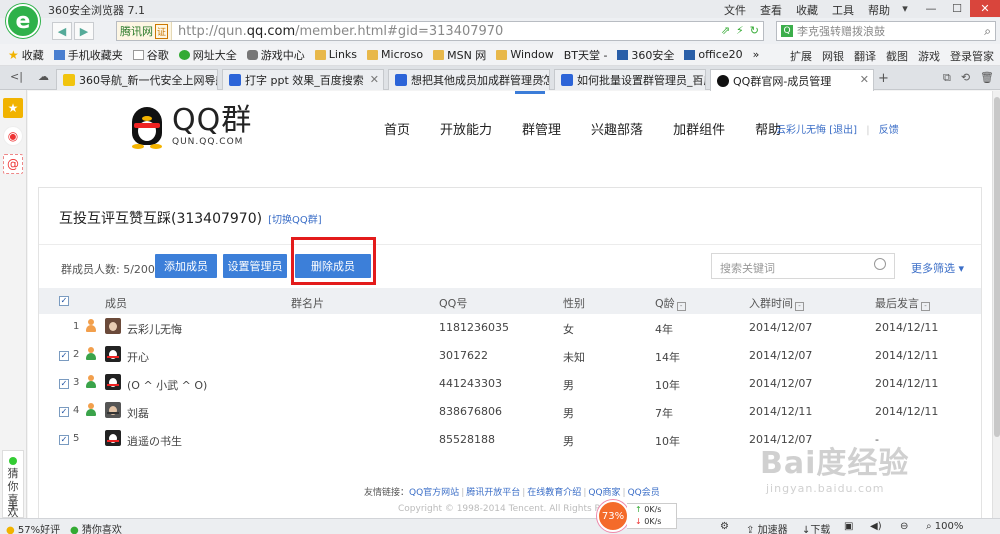 This screenshot has height=534, width=1000. Describe the element at coordinates (96, 527) in the screenshot. I see `guess-status: ● 猜你喜欢` at that location.